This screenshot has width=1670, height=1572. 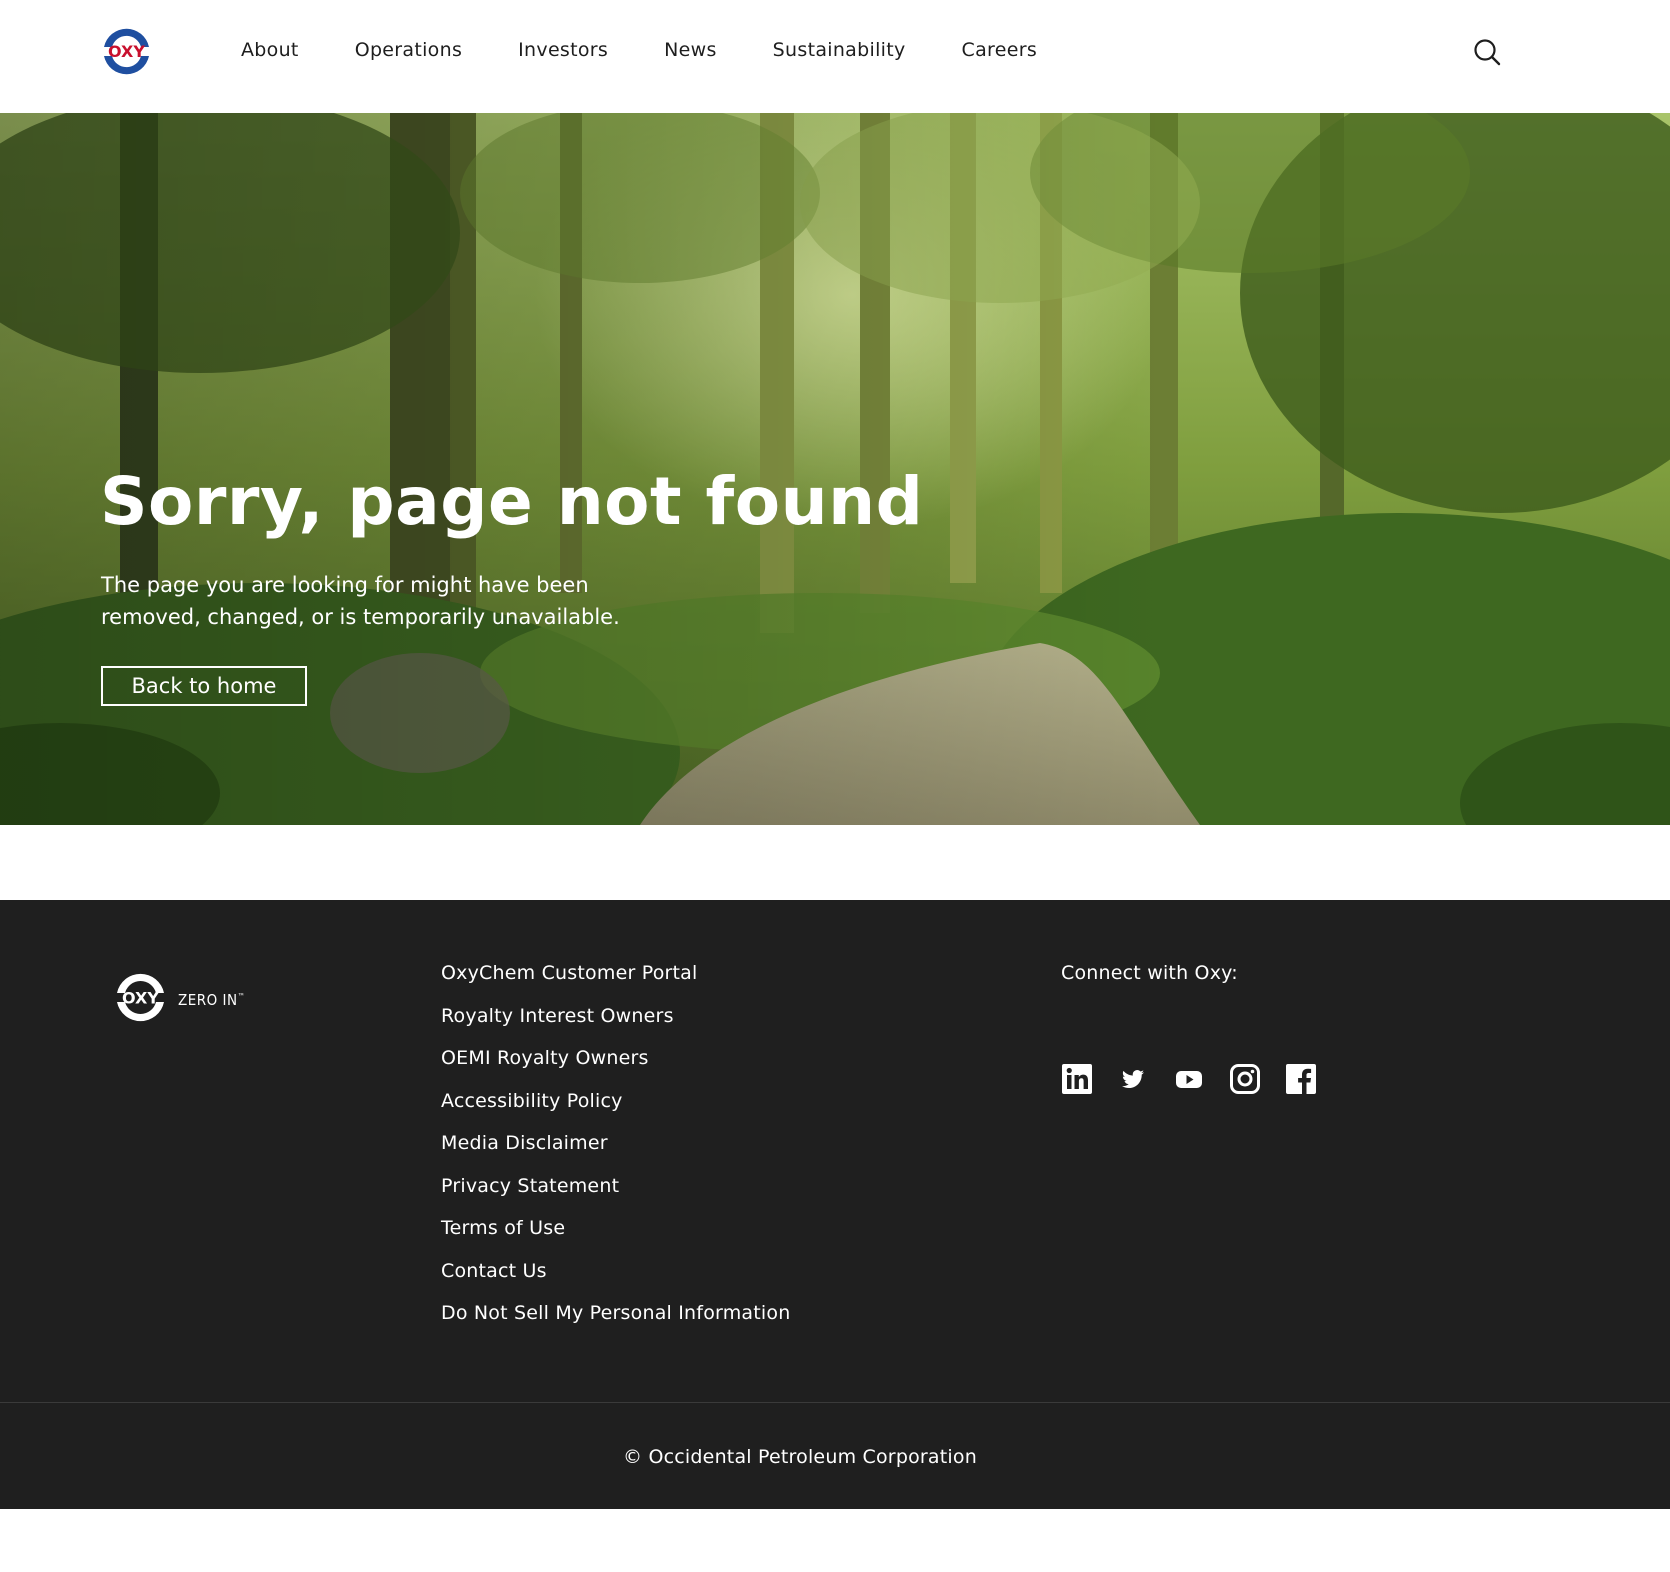 I want to click on footer-link-oemi-royalty-owners: OEMI Royalty Owners, so click(x=545, y=1058).